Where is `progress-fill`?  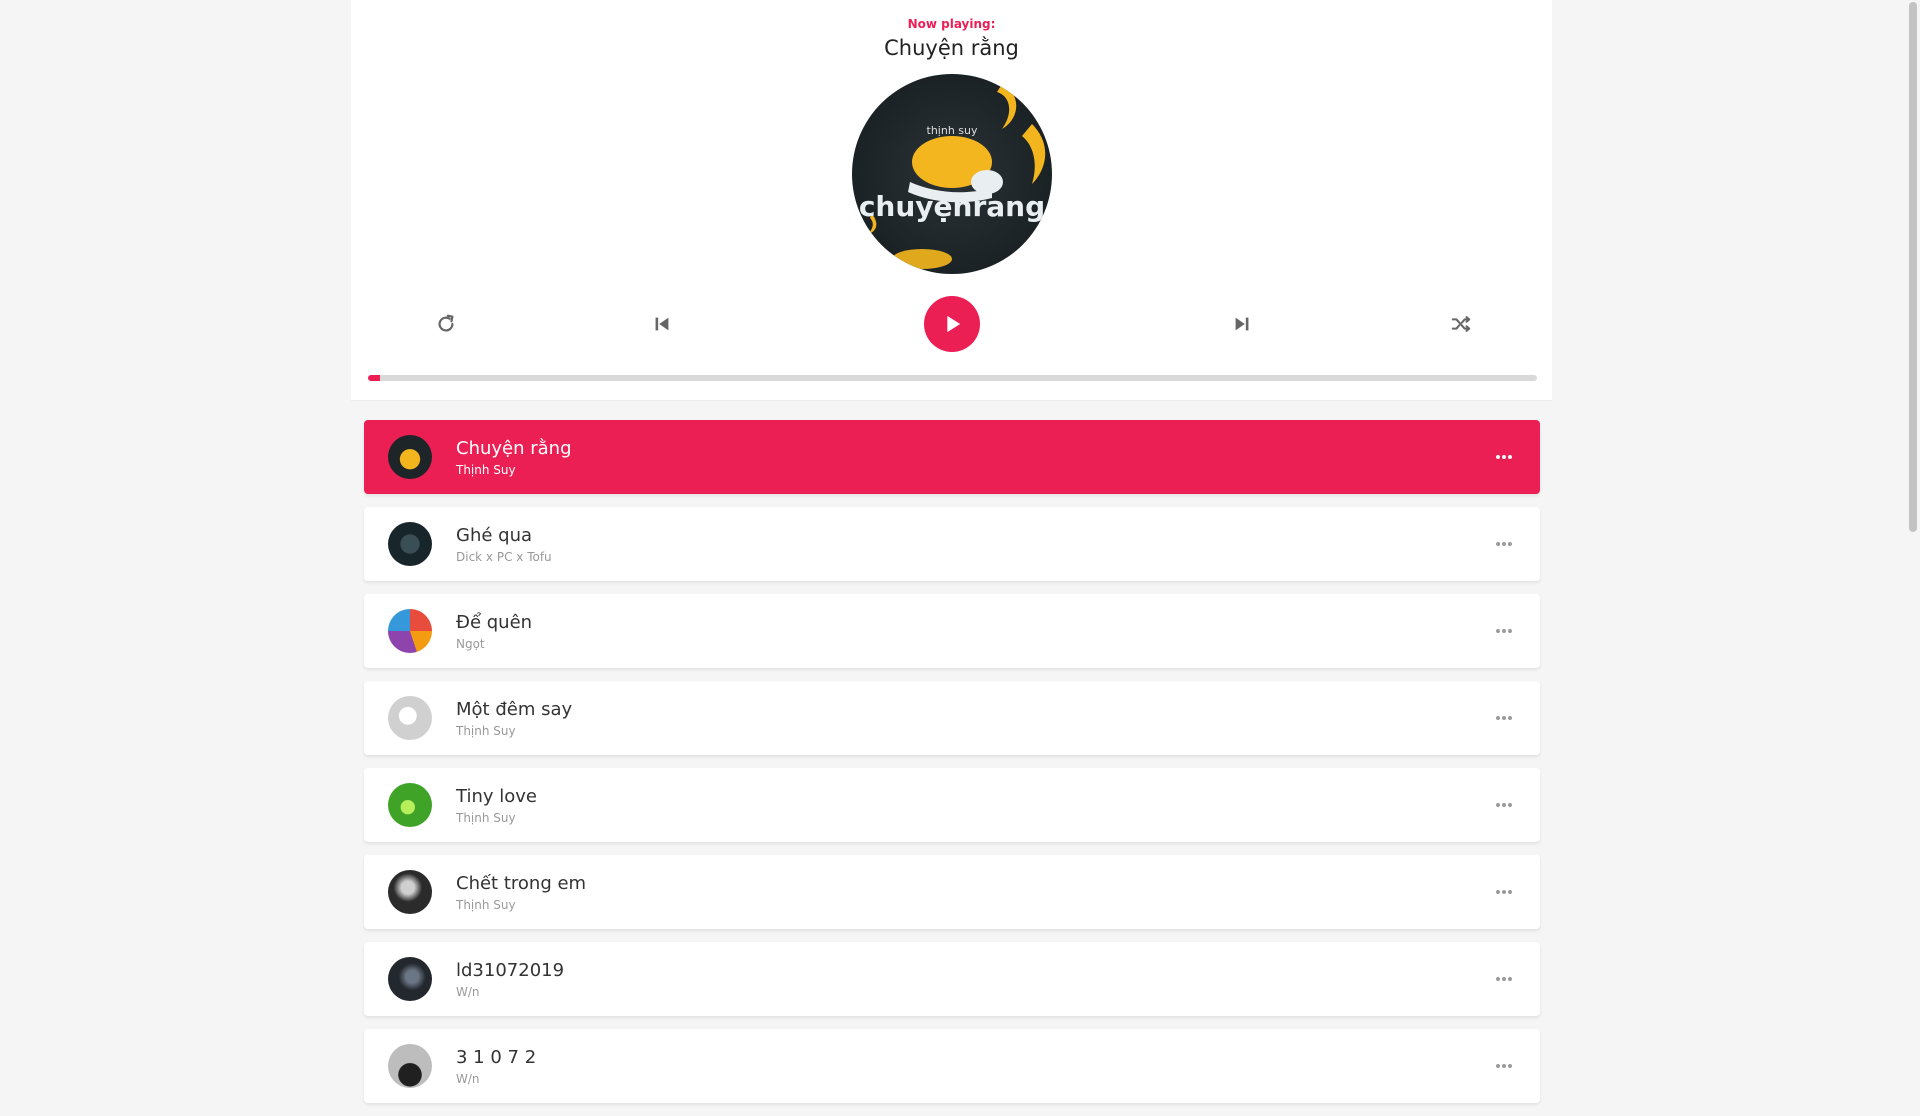
progress-fill is located at coordinates (374, 378).